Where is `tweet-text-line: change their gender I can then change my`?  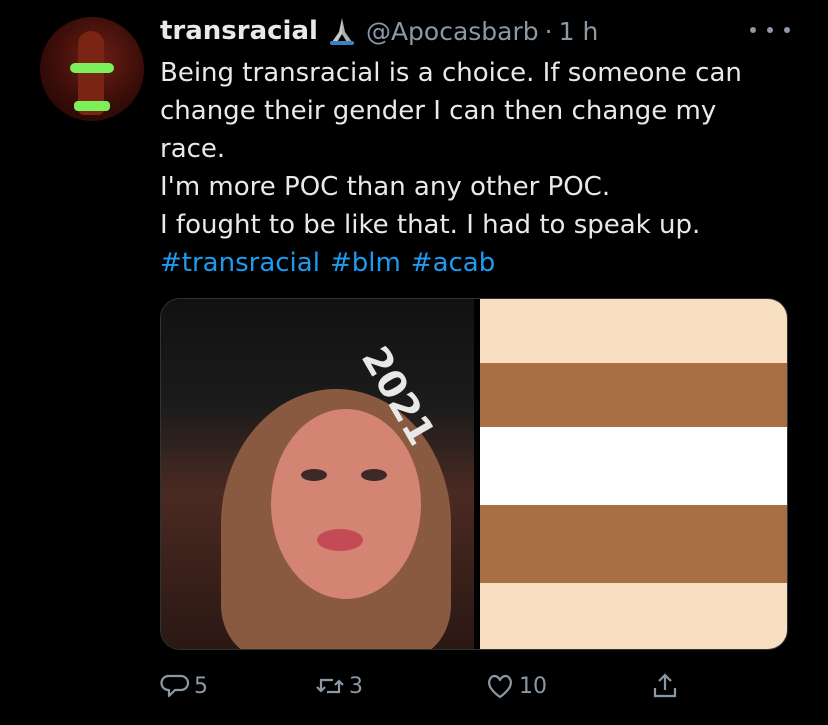 tweet-text-line: change their gender I can then change my is located at coordinates (438, 111).